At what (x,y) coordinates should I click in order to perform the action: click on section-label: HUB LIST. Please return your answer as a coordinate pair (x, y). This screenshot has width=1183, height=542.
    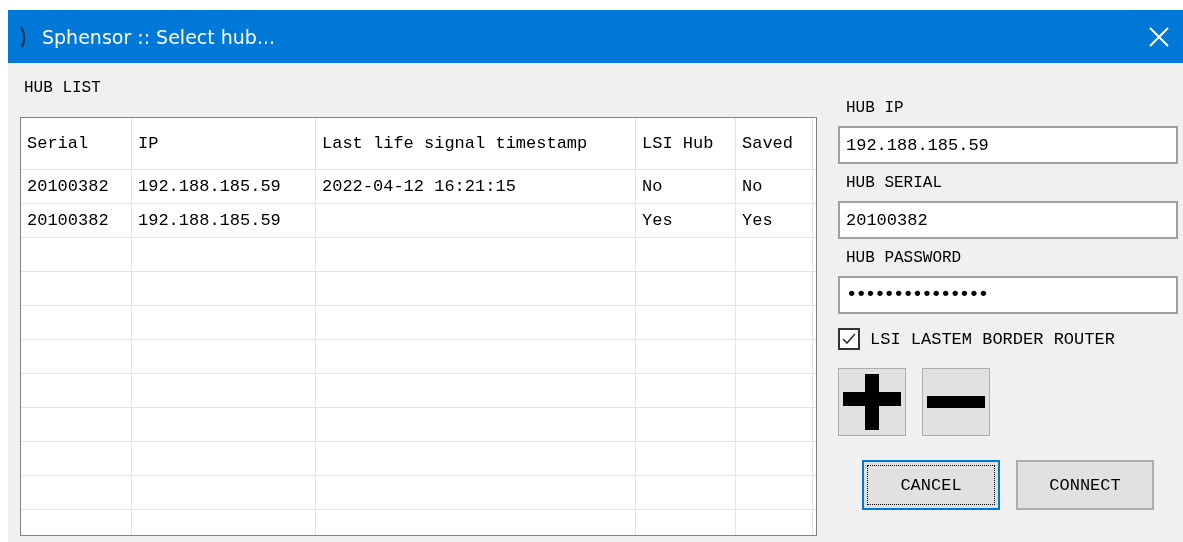
    Looking at the image, I should click on (62, 88).